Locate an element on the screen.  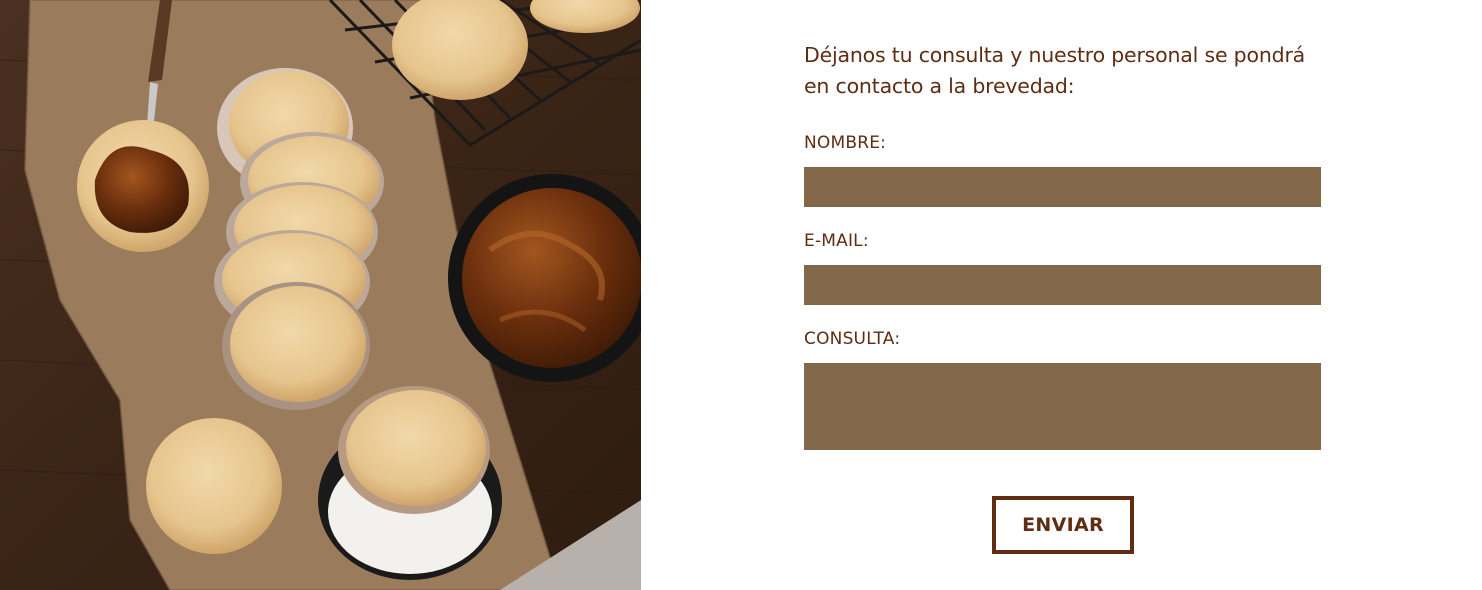
name-label: NOMBRE: is located at coordinates (845, 143).